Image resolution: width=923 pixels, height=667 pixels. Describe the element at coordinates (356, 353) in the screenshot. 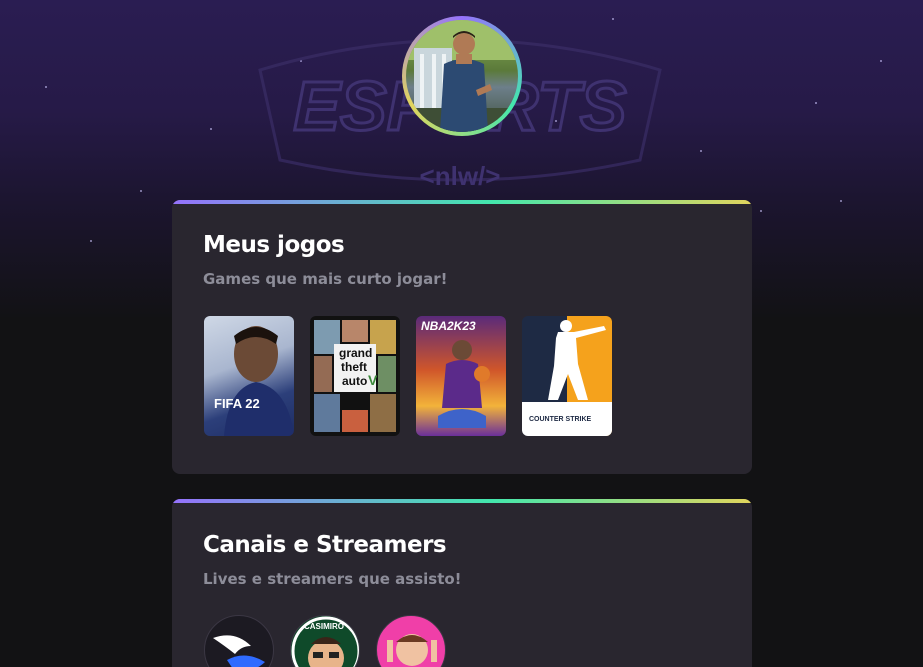

I see `gta-label-top: grand` at that location.